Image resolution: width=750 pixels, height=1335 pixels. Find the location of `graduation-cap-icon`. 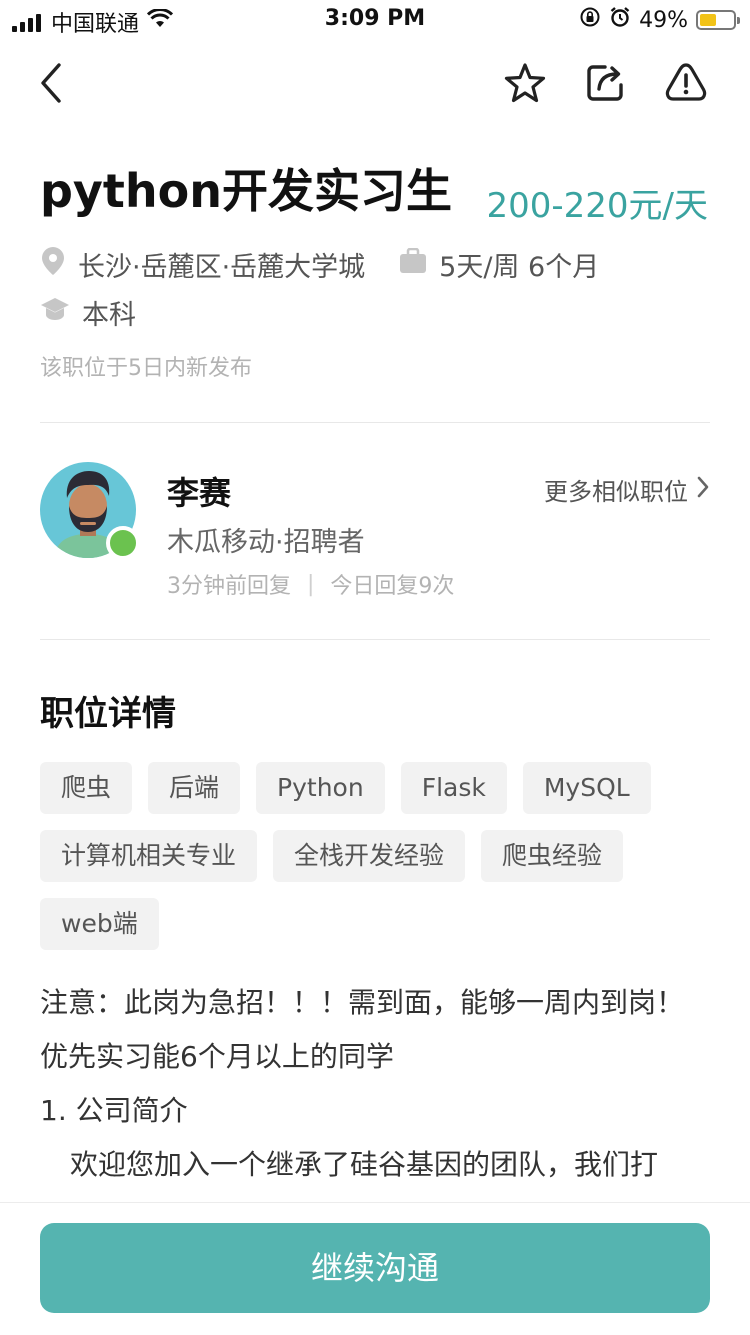

graduation-cap-icon is located at coordinates (61, 312).